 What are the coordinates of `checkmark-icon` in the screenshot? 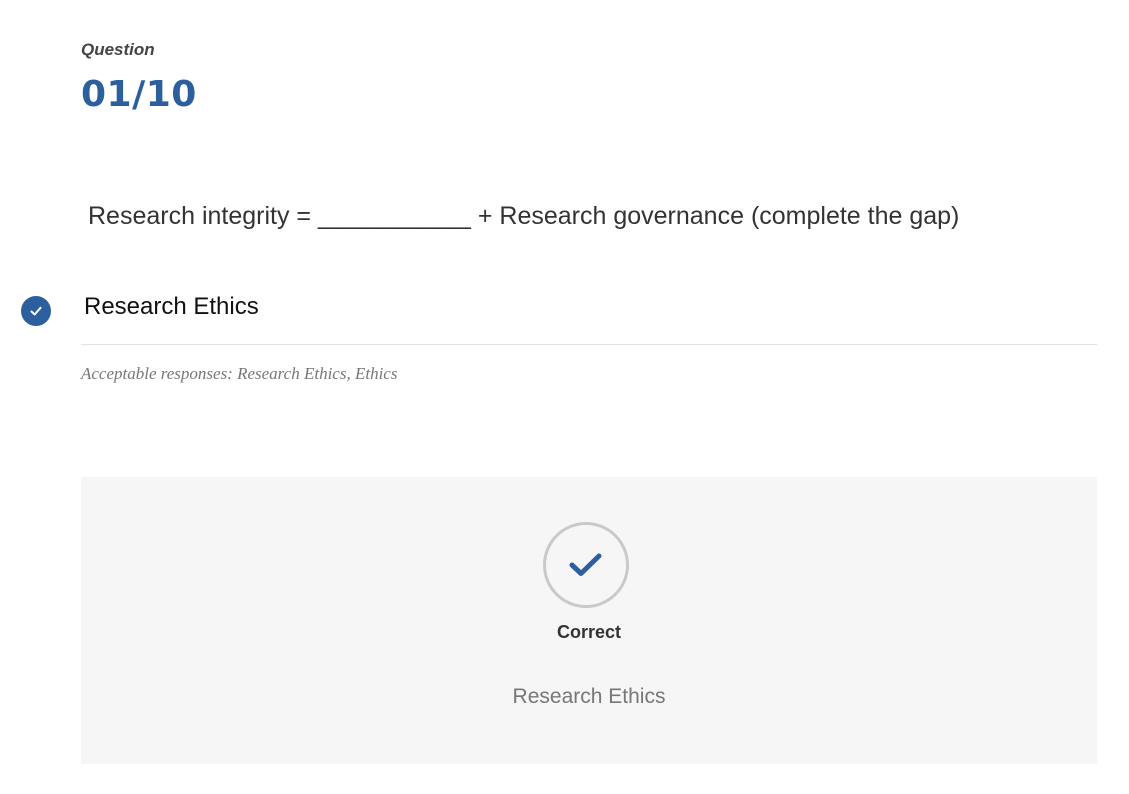 It's located at (586, 565).